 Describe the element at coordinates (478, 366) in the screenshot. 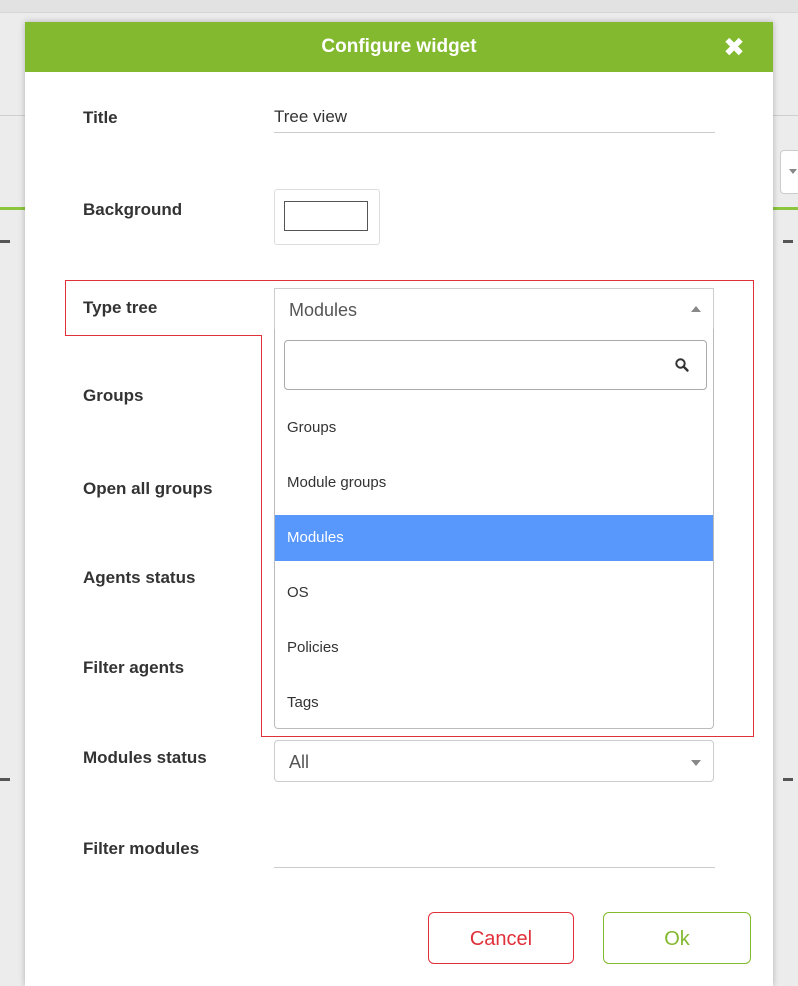

I see `dropdown-search-input` at that location.